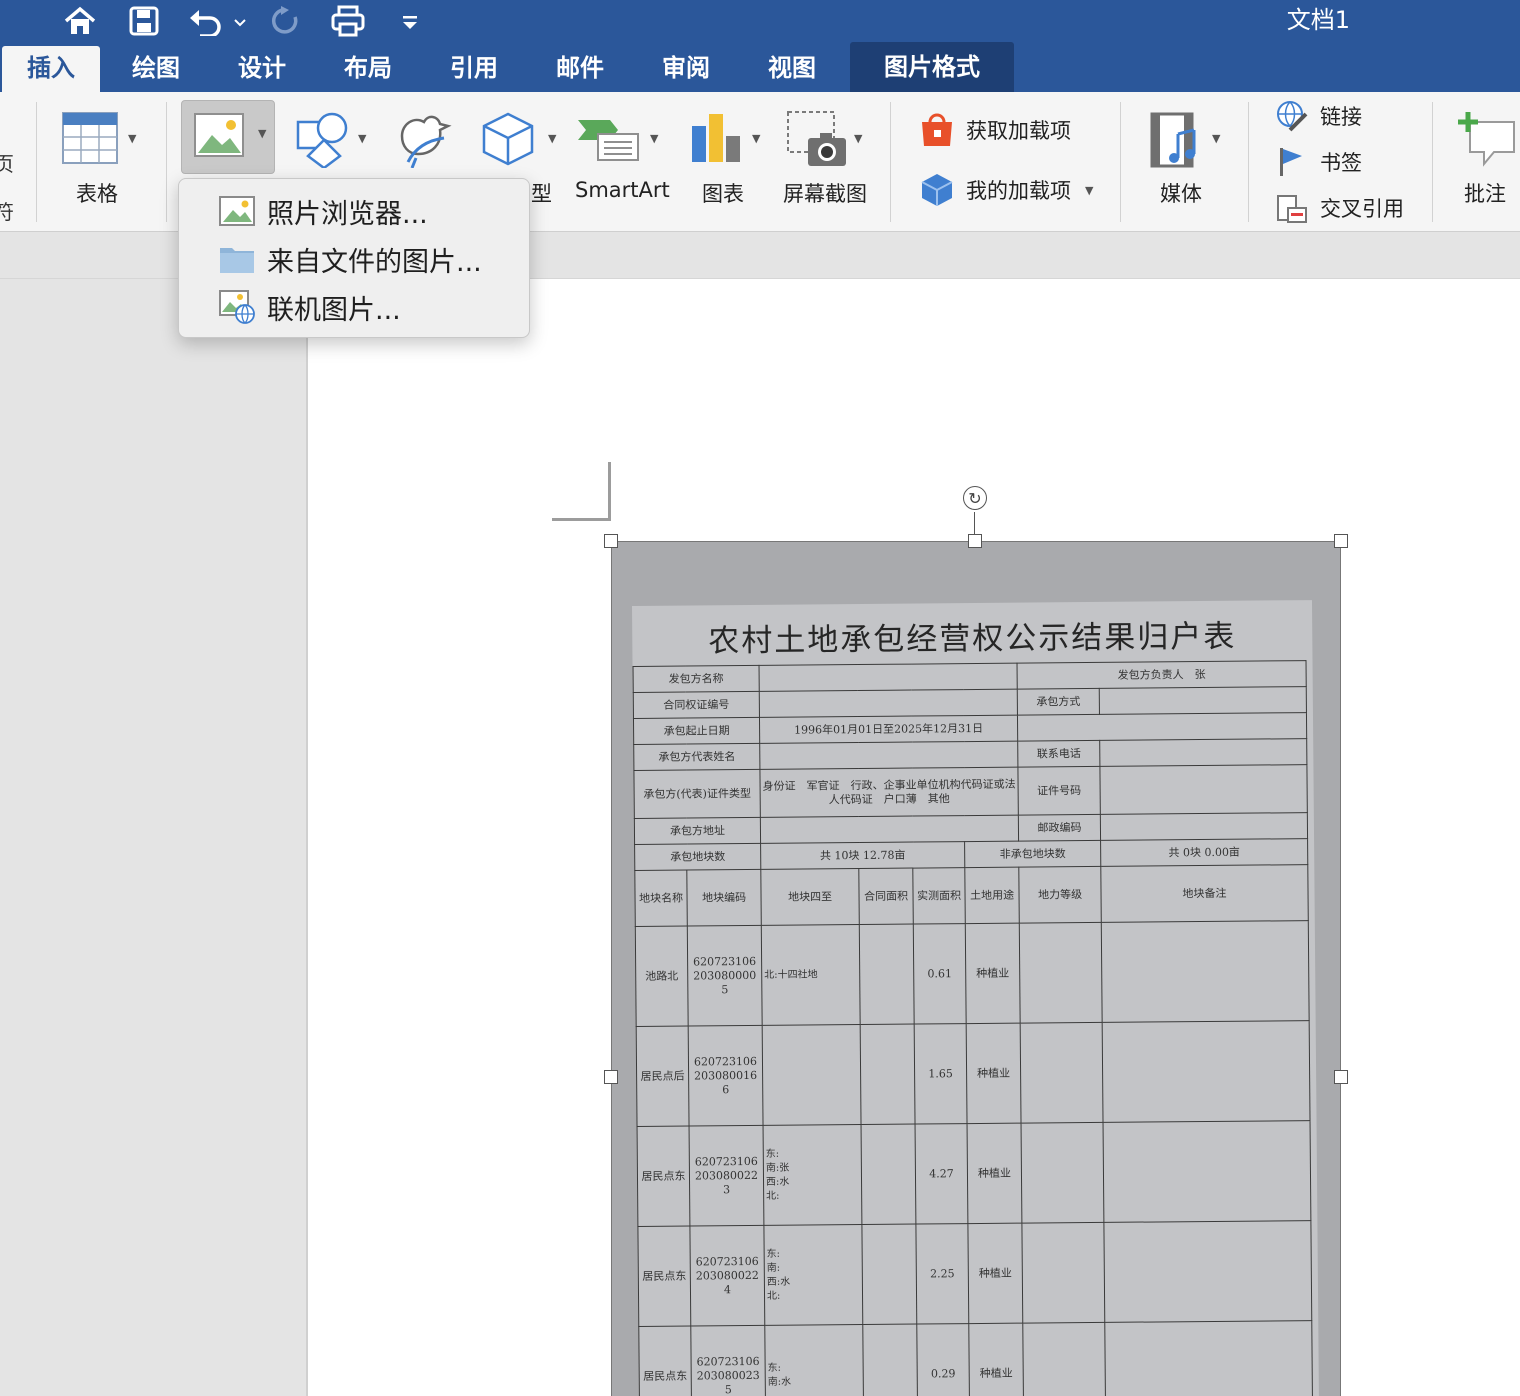 The image size is (1520, 1396). I want to click on plot-bounds: 东: 南:水, so click(814, 1360).